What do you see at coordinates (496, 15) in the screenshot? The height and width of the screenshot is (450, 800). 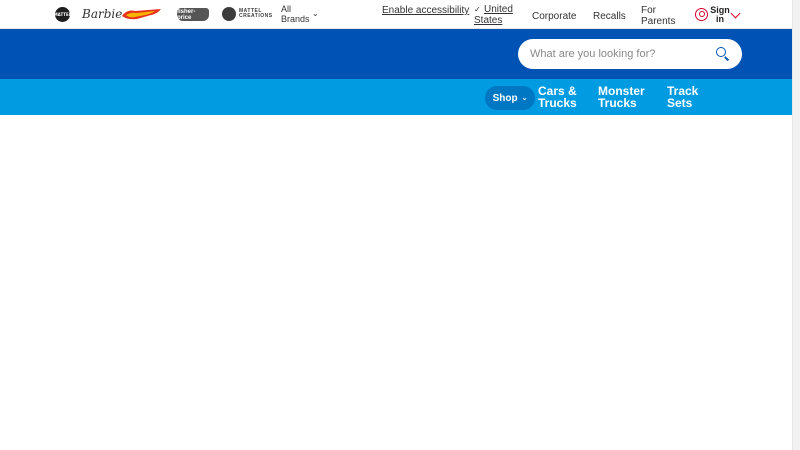 I see `country-selector-link: United States` at bounding box center [496, 15].